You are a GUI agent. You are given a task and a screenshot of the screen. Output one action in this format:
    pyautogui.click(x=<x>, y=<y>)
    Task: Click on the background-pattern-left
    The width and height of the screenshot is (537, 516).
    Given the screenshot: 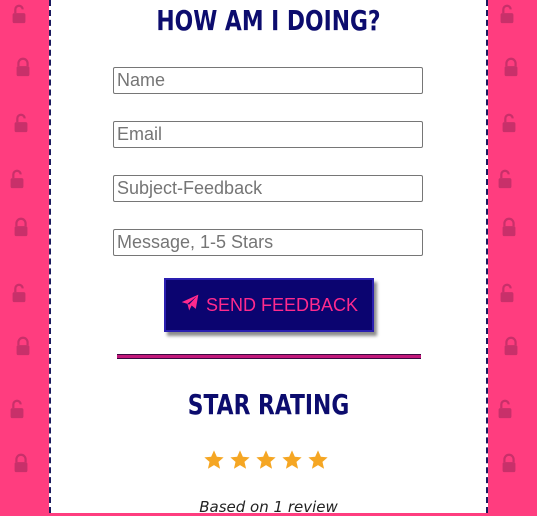 What is the action you would take?
    pyautogui.click(x=24, y=256)
    